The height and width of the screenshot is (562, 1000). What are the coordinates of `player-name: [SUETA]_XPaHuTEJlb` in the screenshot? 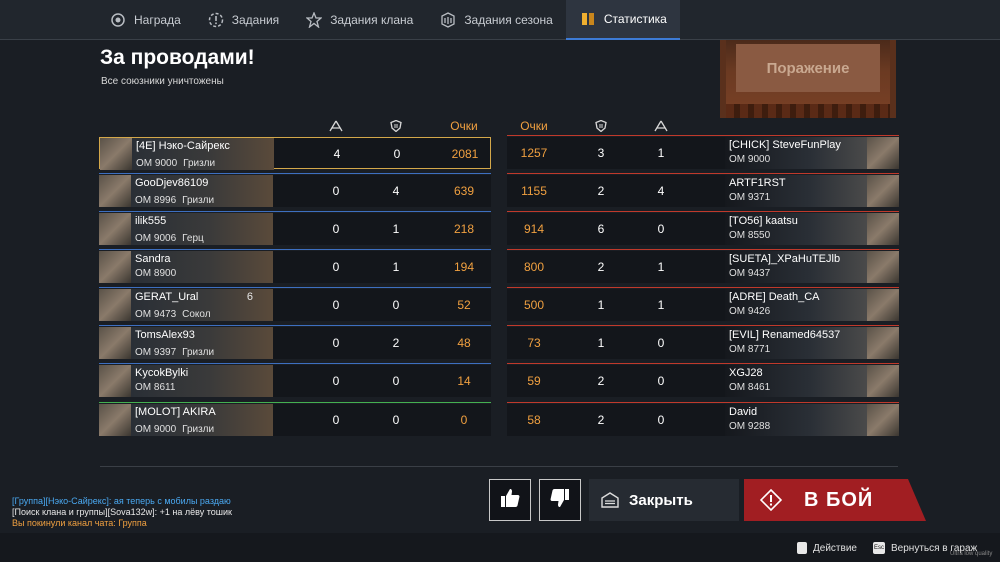 It's located at (785, 259).